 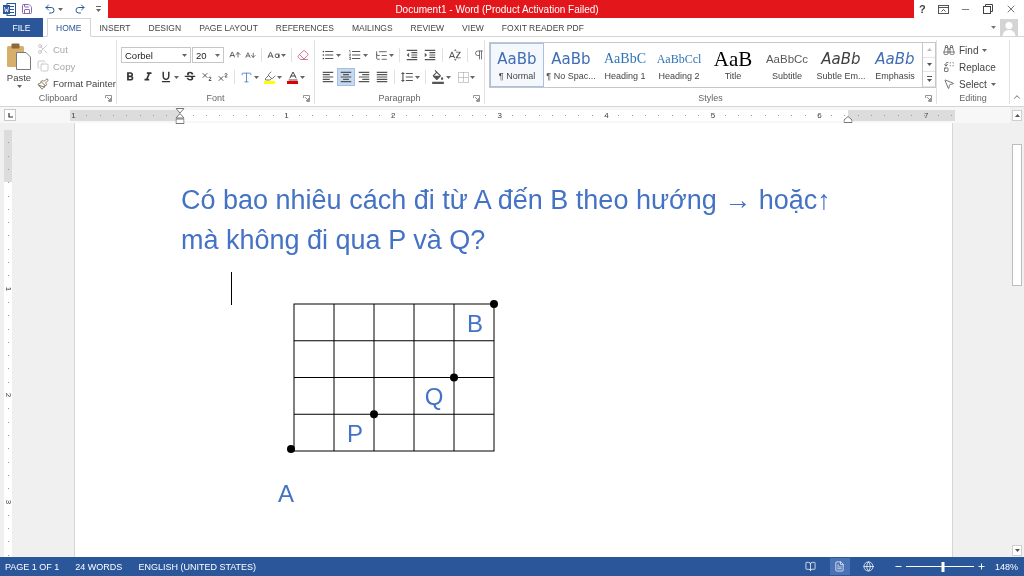 I want to click on scrollbar-thumb, so click(x=1017, y=215).